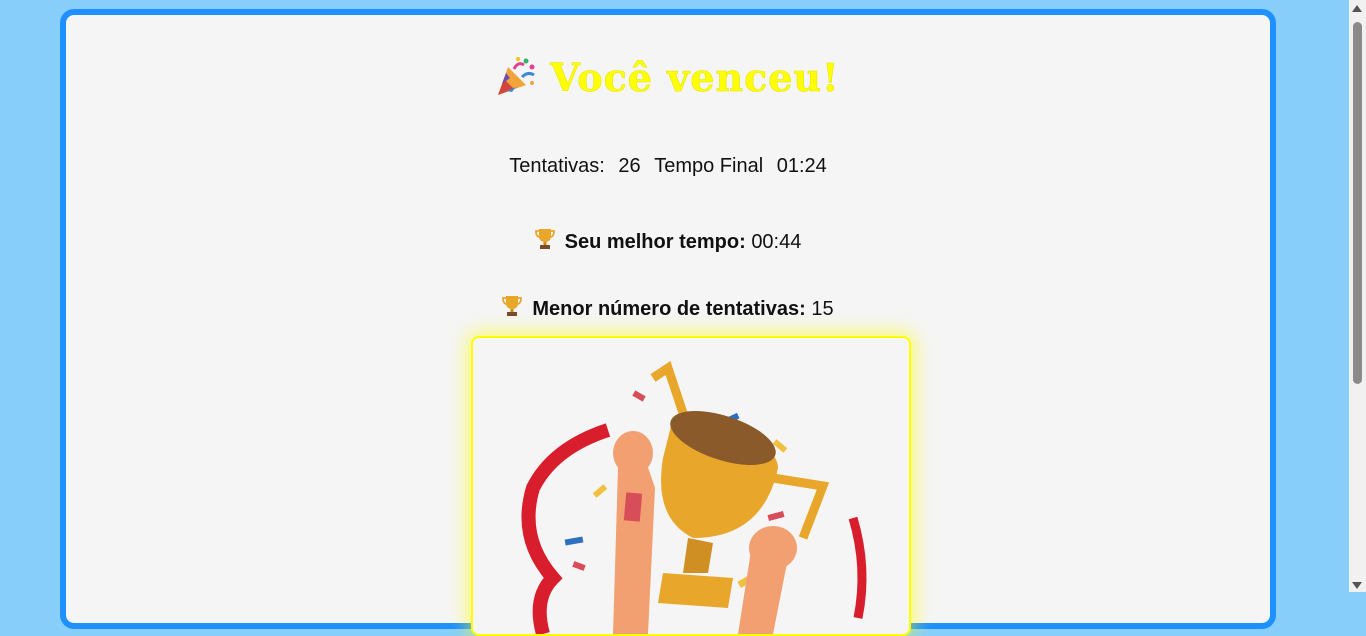  I want to click on best-time-record: Seu melhor tempo: 00:44, so click(668, 242).